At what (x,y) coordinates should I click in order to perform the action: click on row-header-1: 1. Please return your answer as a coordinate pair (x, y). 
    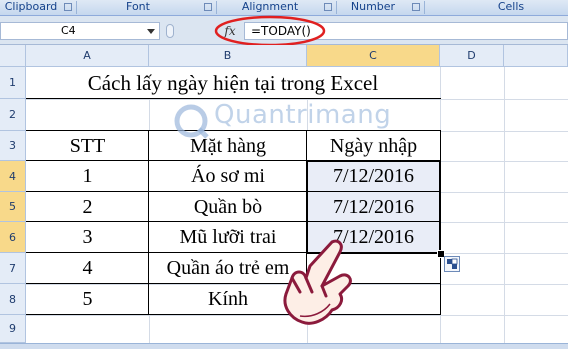
    Looking at the image, I should click on (13, 83).